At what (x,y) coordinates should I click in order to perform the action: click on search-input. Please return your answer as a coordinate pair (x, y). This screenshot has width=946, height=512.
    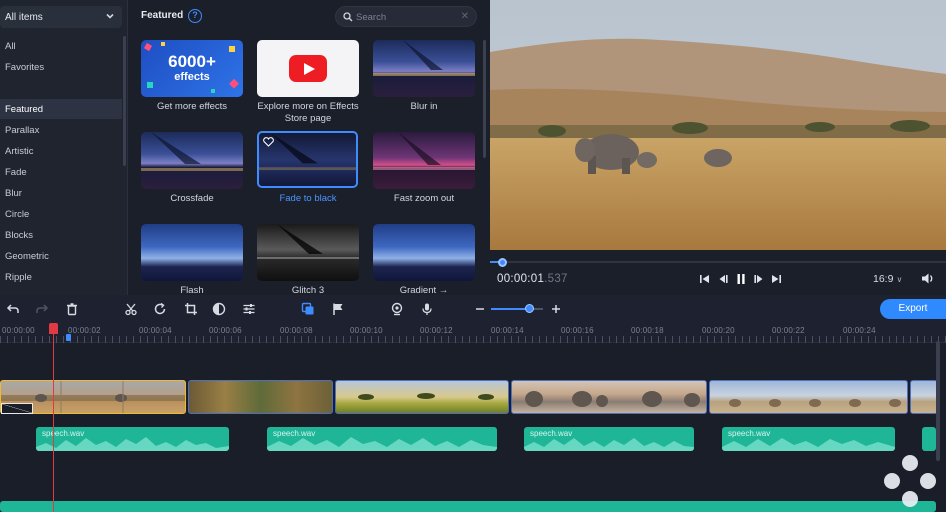
    Looking at the image, I should click on (406, 17).